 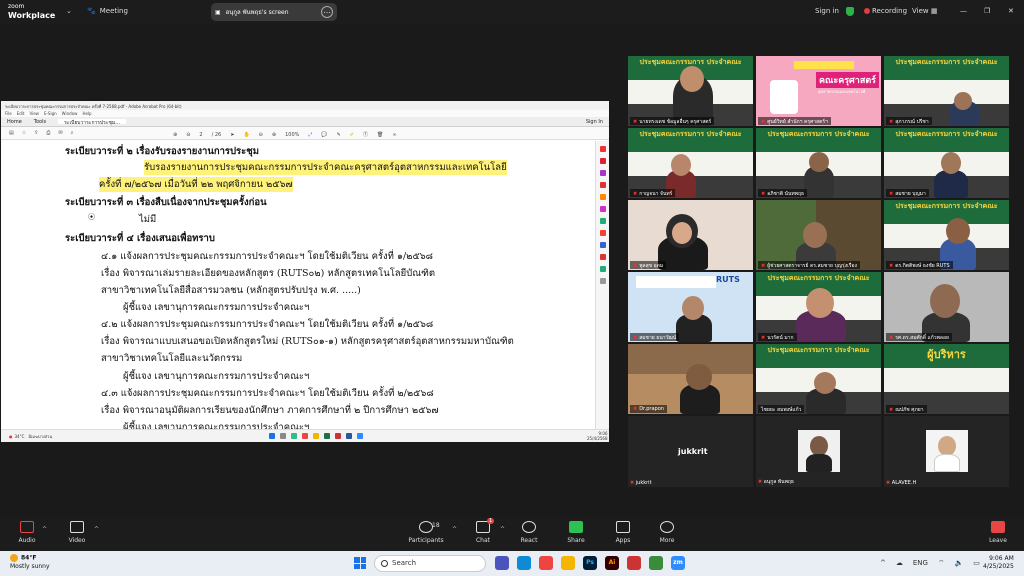 I want to click on inner-folder-icon, so click(x=316, y=436).